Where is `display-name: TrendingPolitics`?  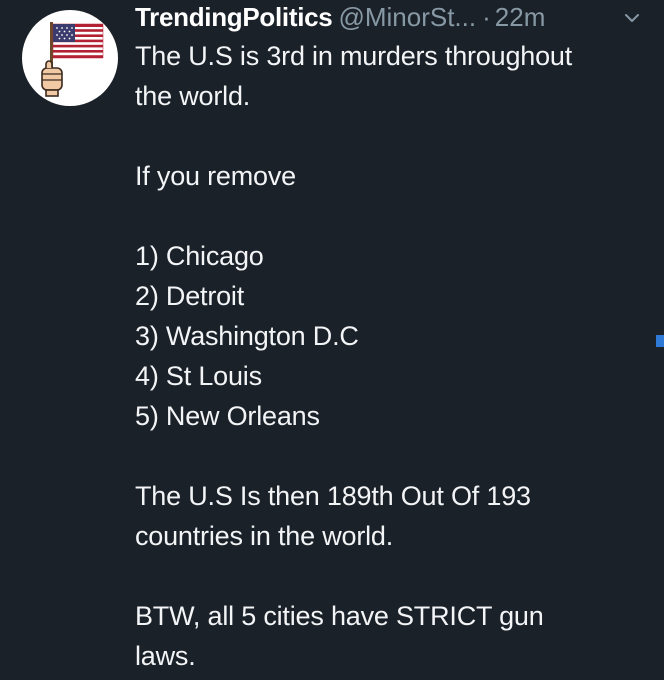 display-name: TrendingPolitics is located at coordinates (234, 17).